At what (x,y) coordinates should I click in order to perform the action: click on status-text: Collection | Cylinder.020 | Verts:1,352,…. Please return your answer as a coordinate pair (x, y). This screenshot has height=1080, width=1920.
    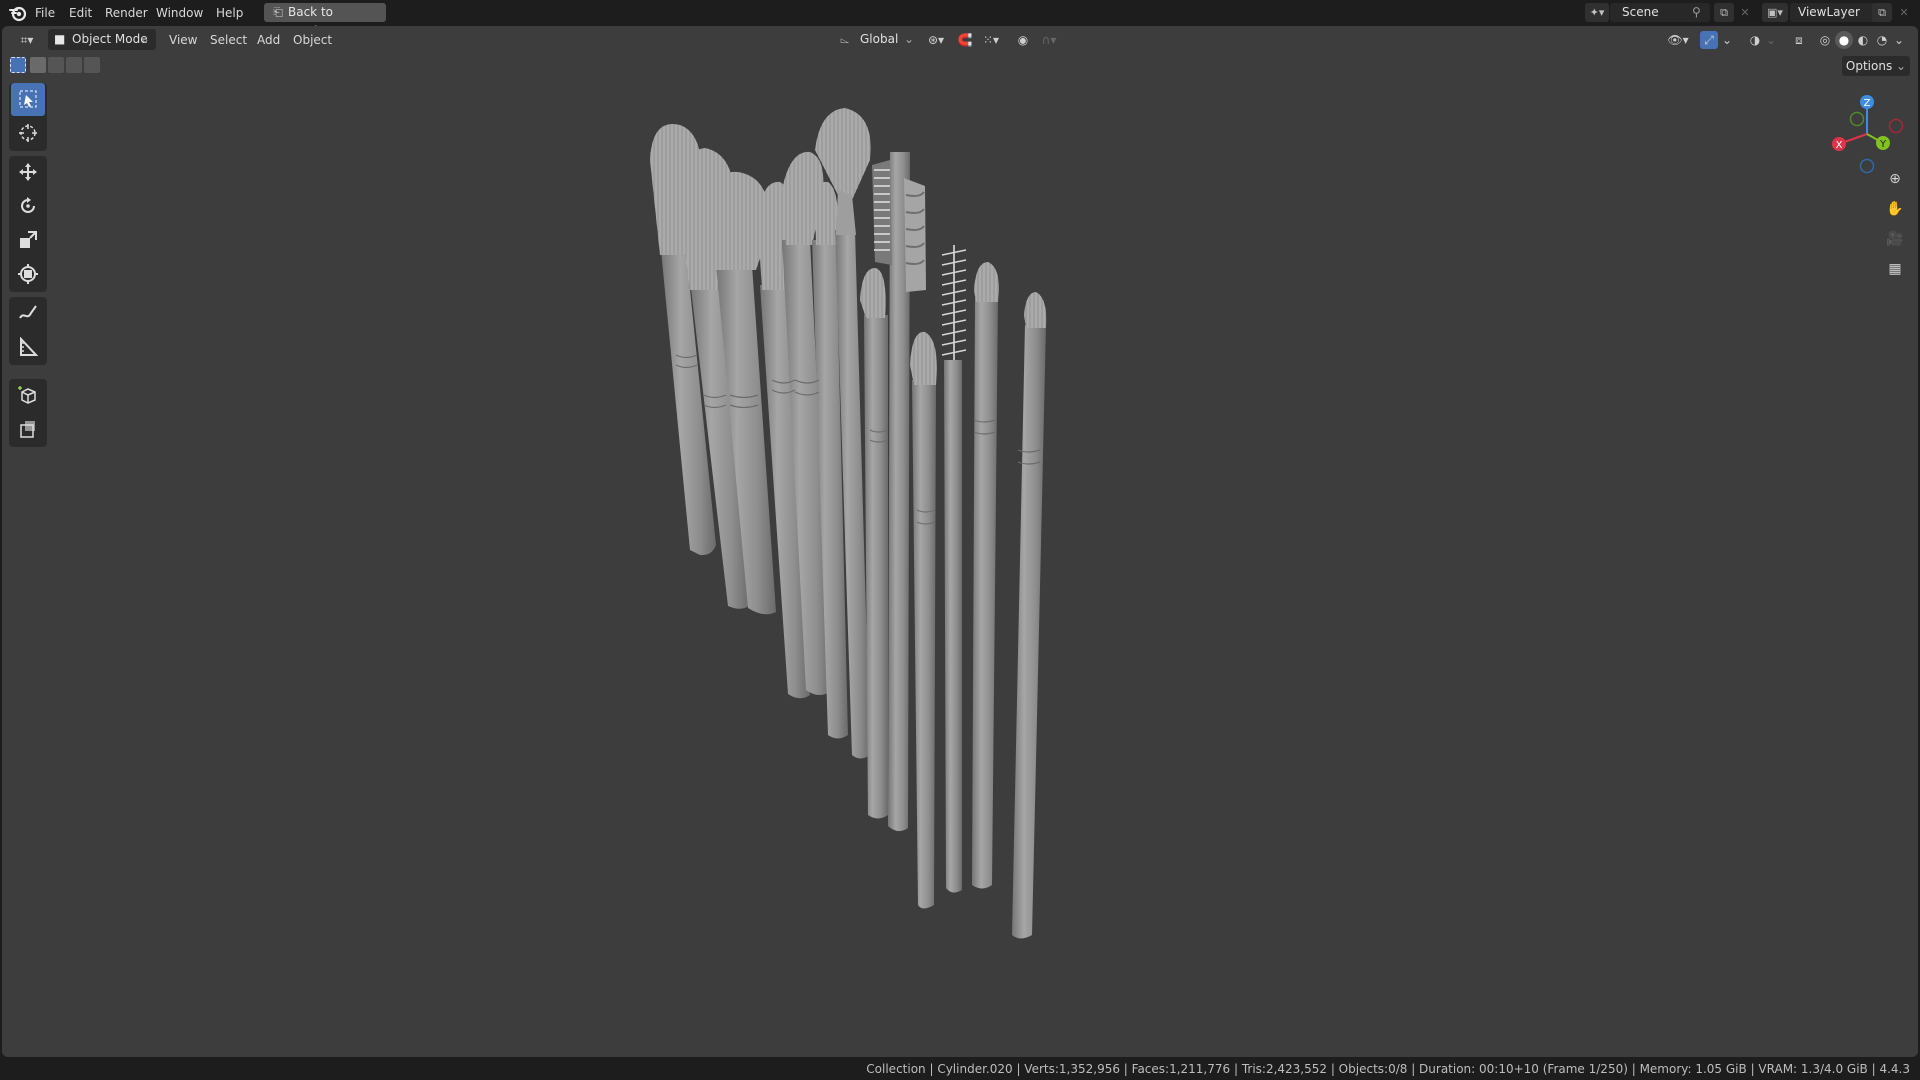
    Looking at the image, I should click on (1388, 1069).